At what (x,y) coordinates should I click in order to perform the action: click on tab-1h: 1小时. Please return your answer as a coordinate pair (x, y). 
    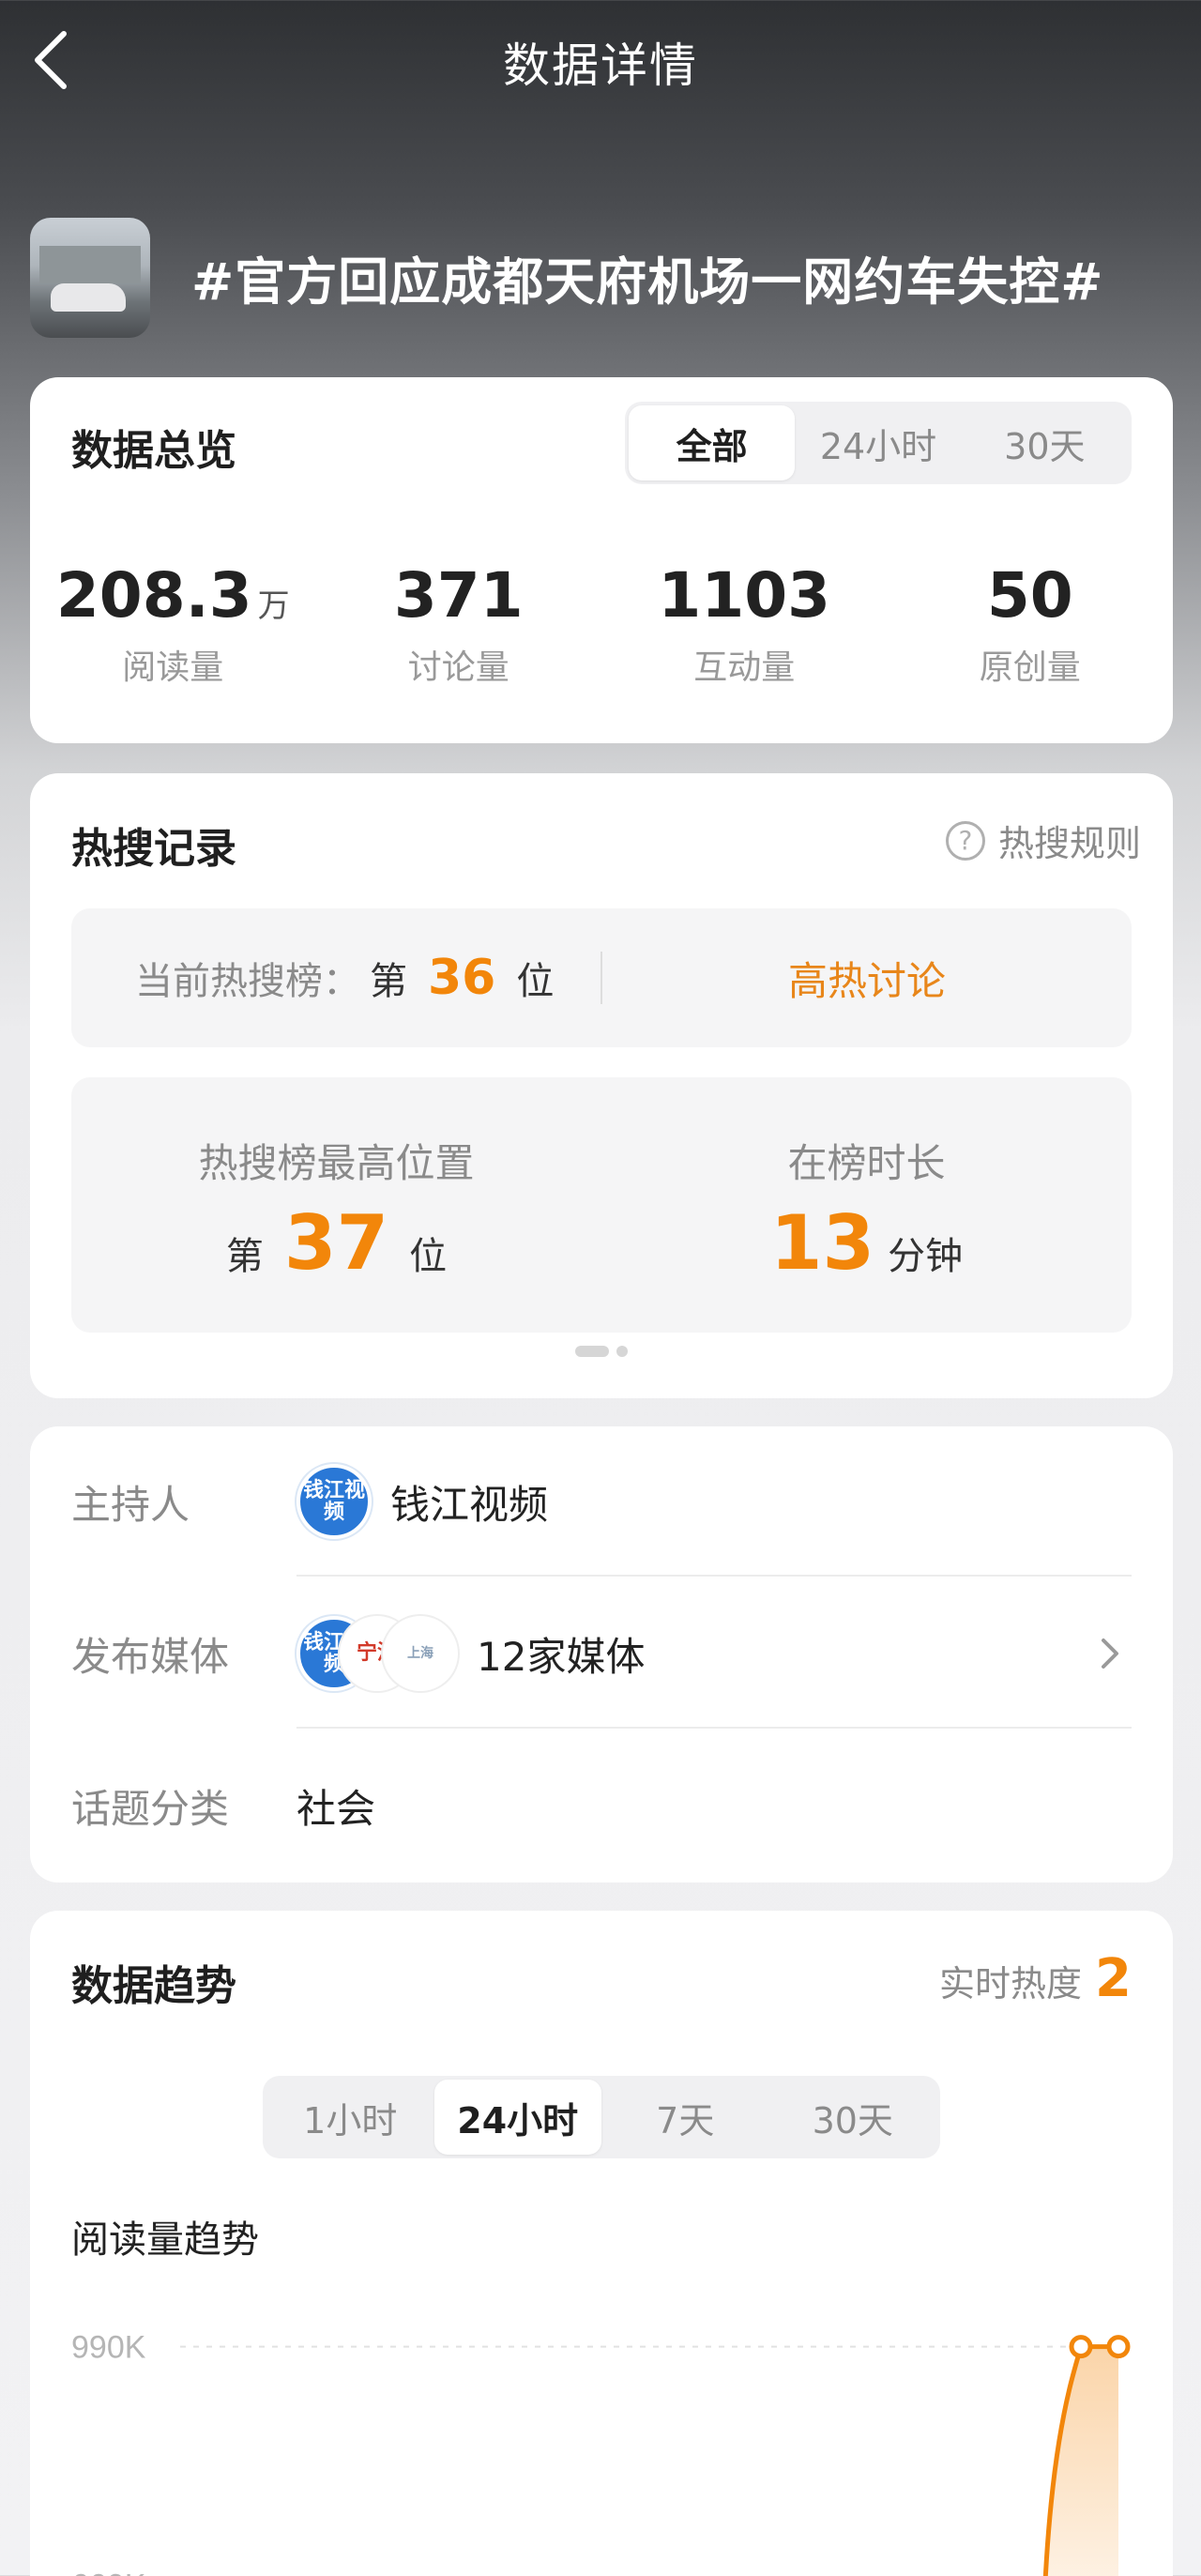
    Looking at the image, I should click on (350, 2117).